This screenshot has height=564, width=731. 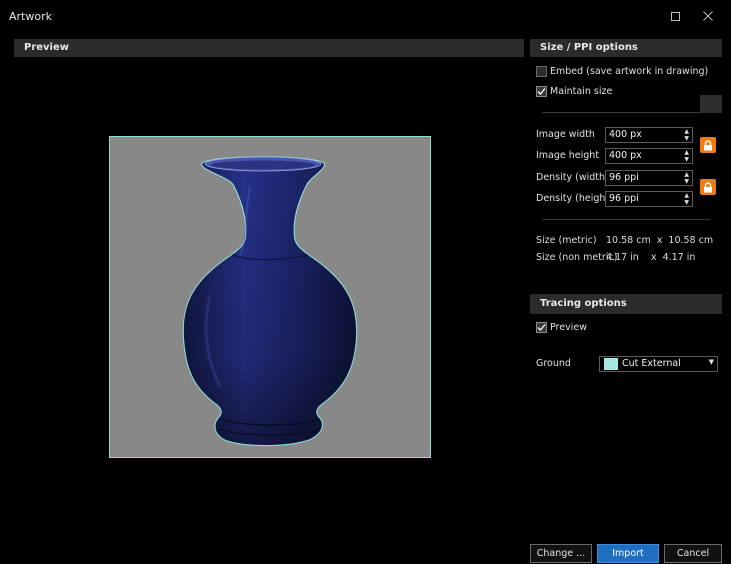 I want to click on density-lock-button, so click(x=708, y=187).